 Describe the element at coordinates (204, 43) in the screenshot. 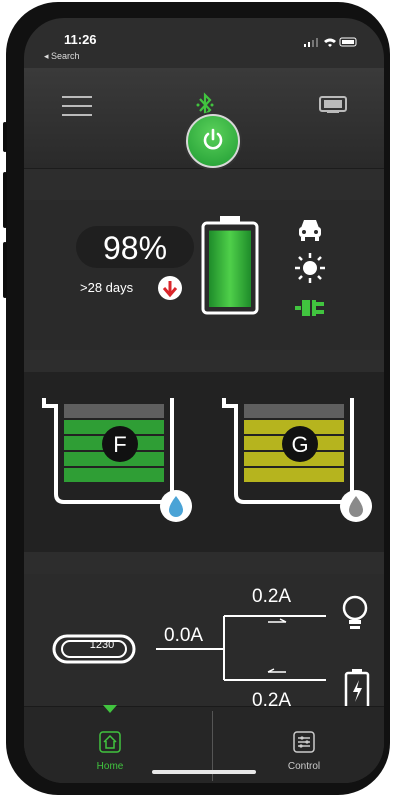

I see `status-bar: 11:26 ◂ Search` at that location.